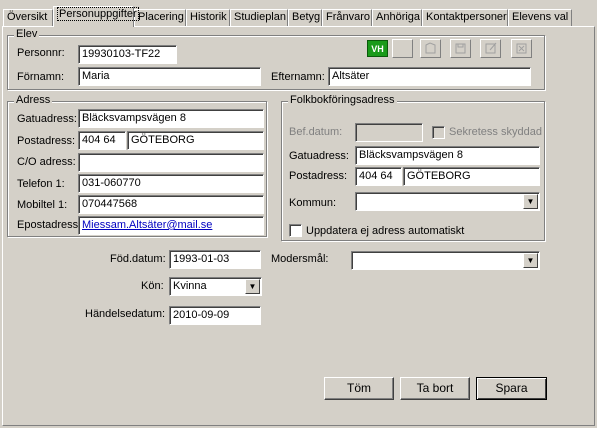 This screenshot has width=597, height=428. Describe the element at coordinates (300, 259) in the screenshot. I see `modersmal-label: Modersmål:` at that location.